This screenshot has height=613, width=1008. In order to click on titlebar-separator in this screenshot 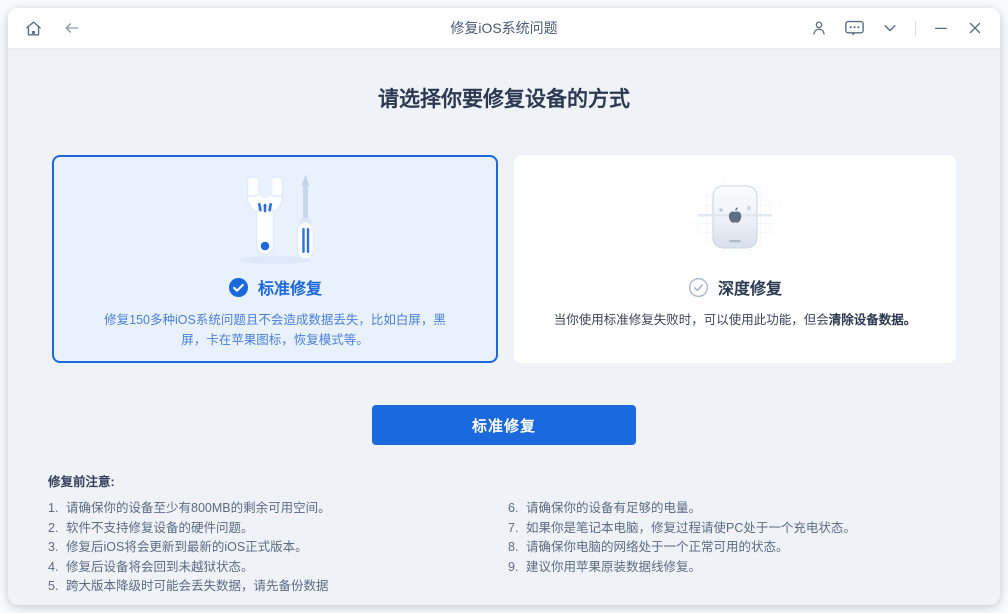, I will do `click(915, 28)`.